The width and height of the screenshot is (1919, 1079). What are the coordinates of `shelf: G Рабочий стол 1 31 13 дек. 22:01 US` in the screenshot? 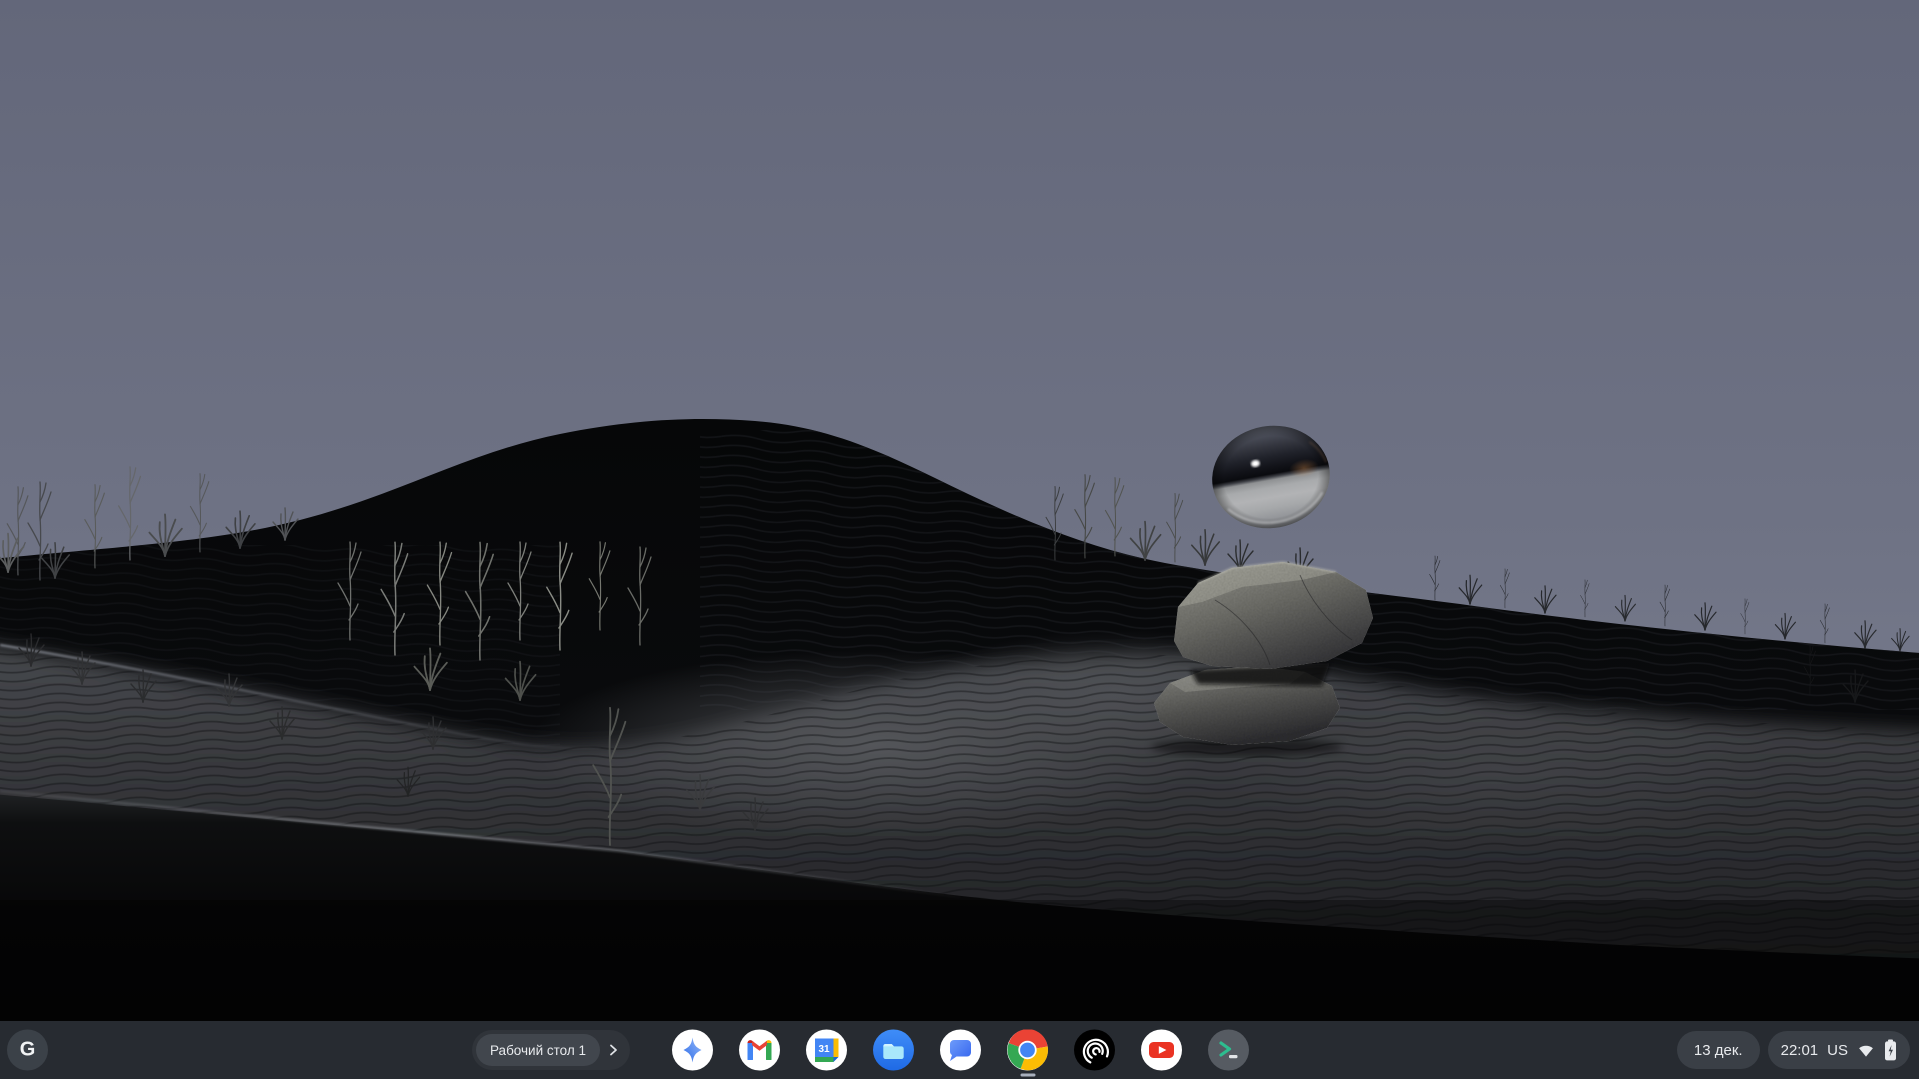 It's located at (959, 1050).